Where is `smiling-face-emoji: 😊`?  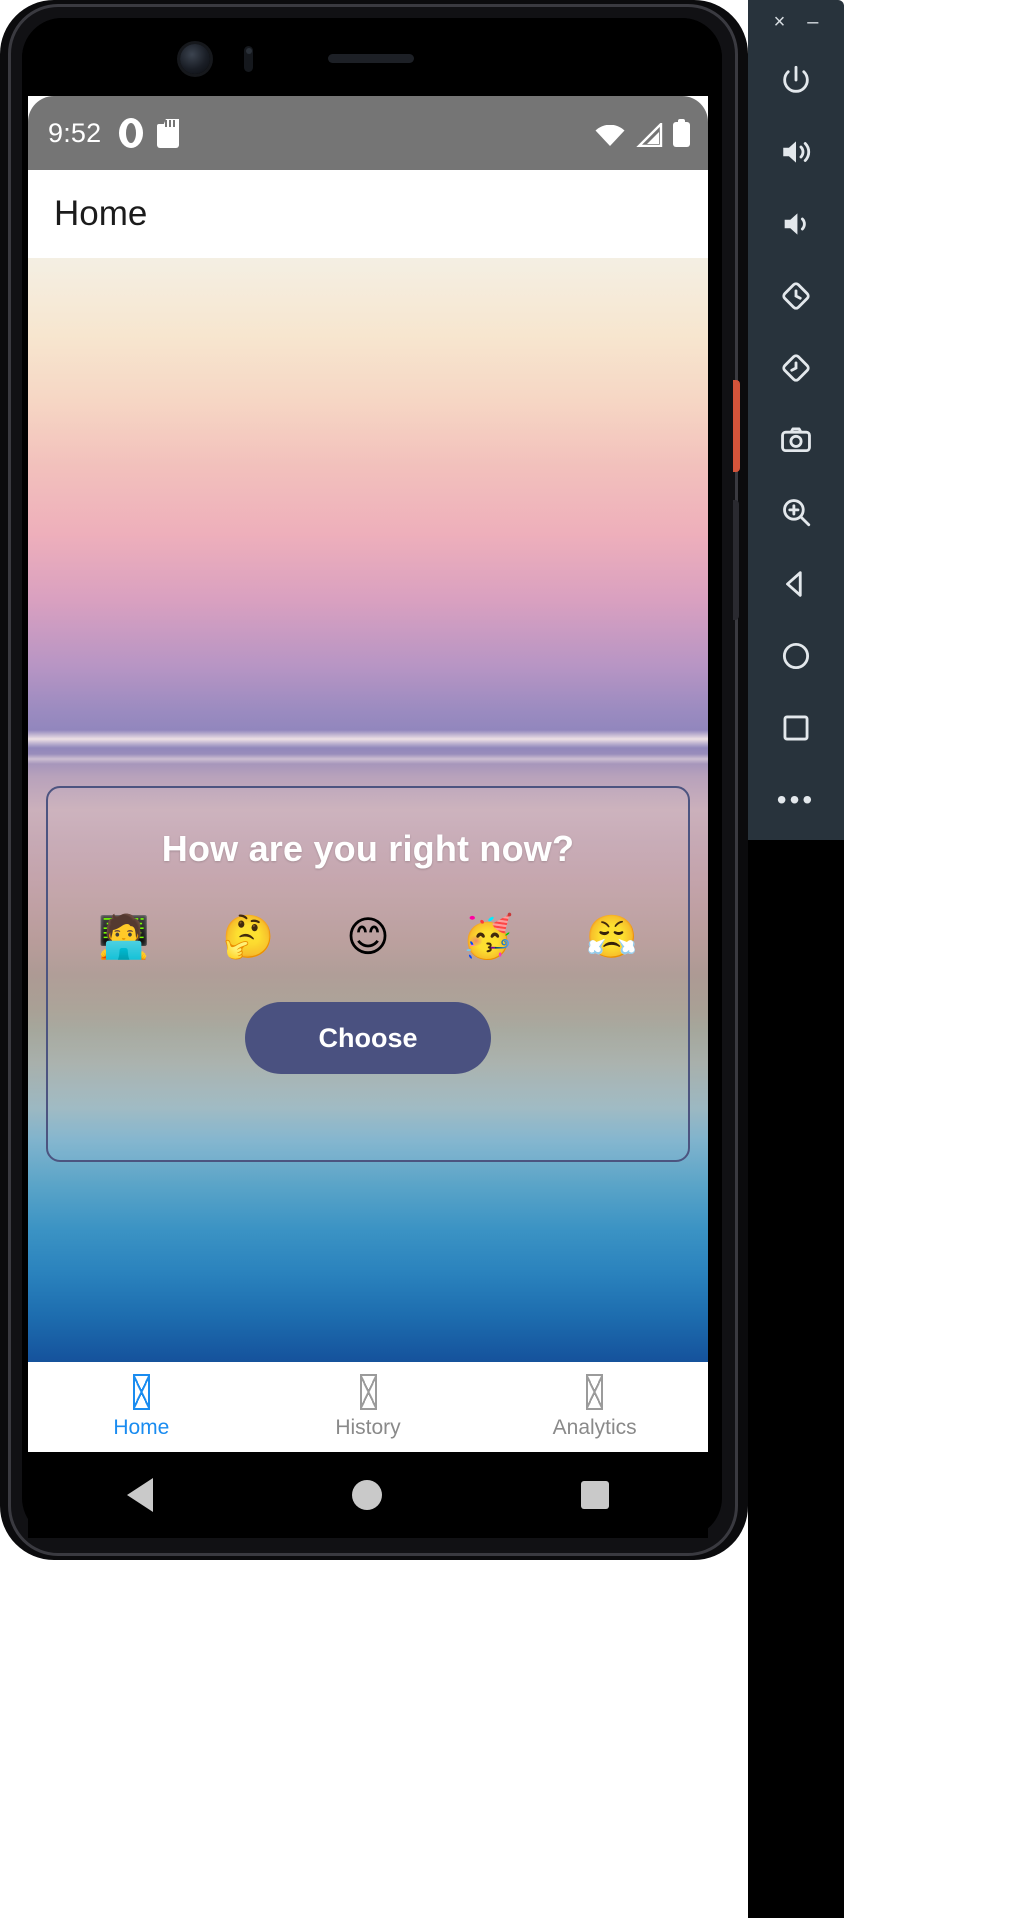
smiling-face-emoji: 😊 is located at coordinates (368, 937).